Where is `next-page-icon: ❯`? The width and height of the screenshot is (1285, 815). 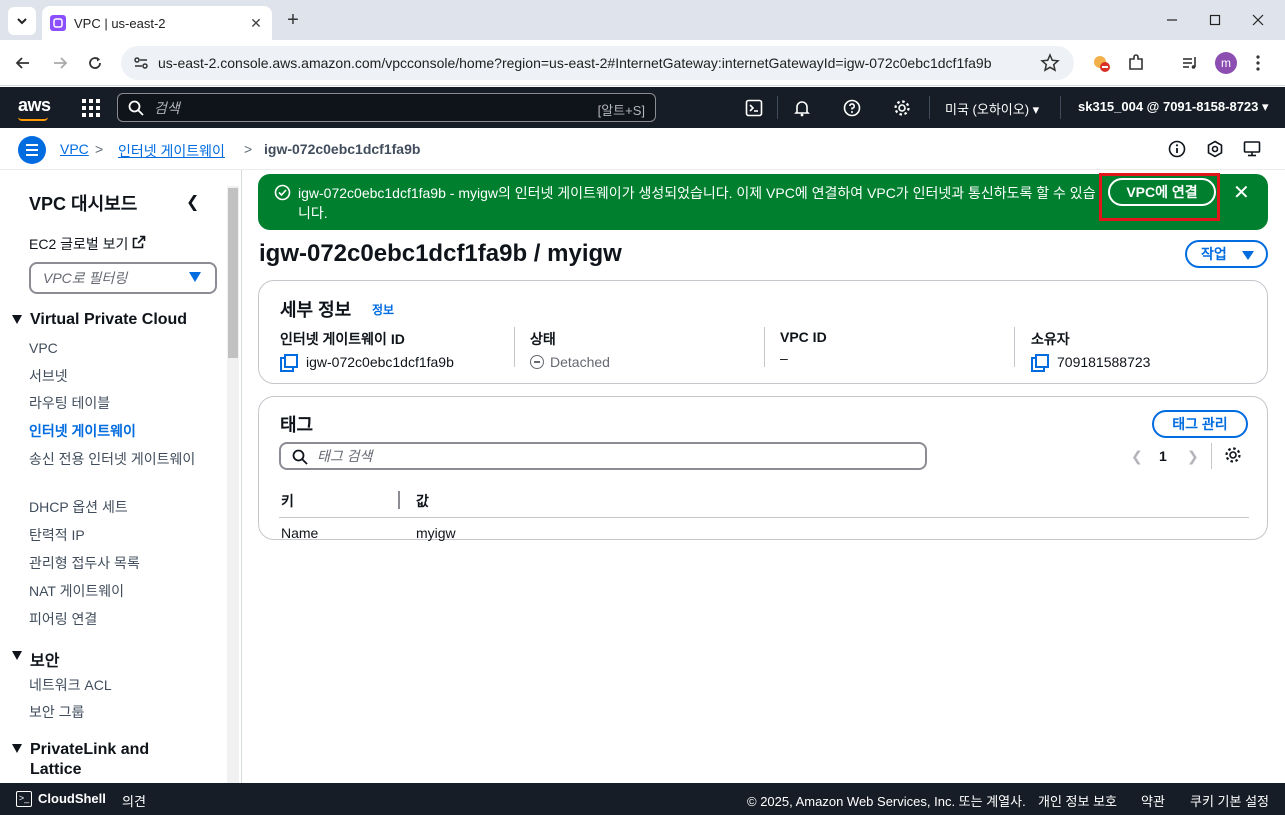 next-page-icon: ❯ is located at coordinates (1193, 456).